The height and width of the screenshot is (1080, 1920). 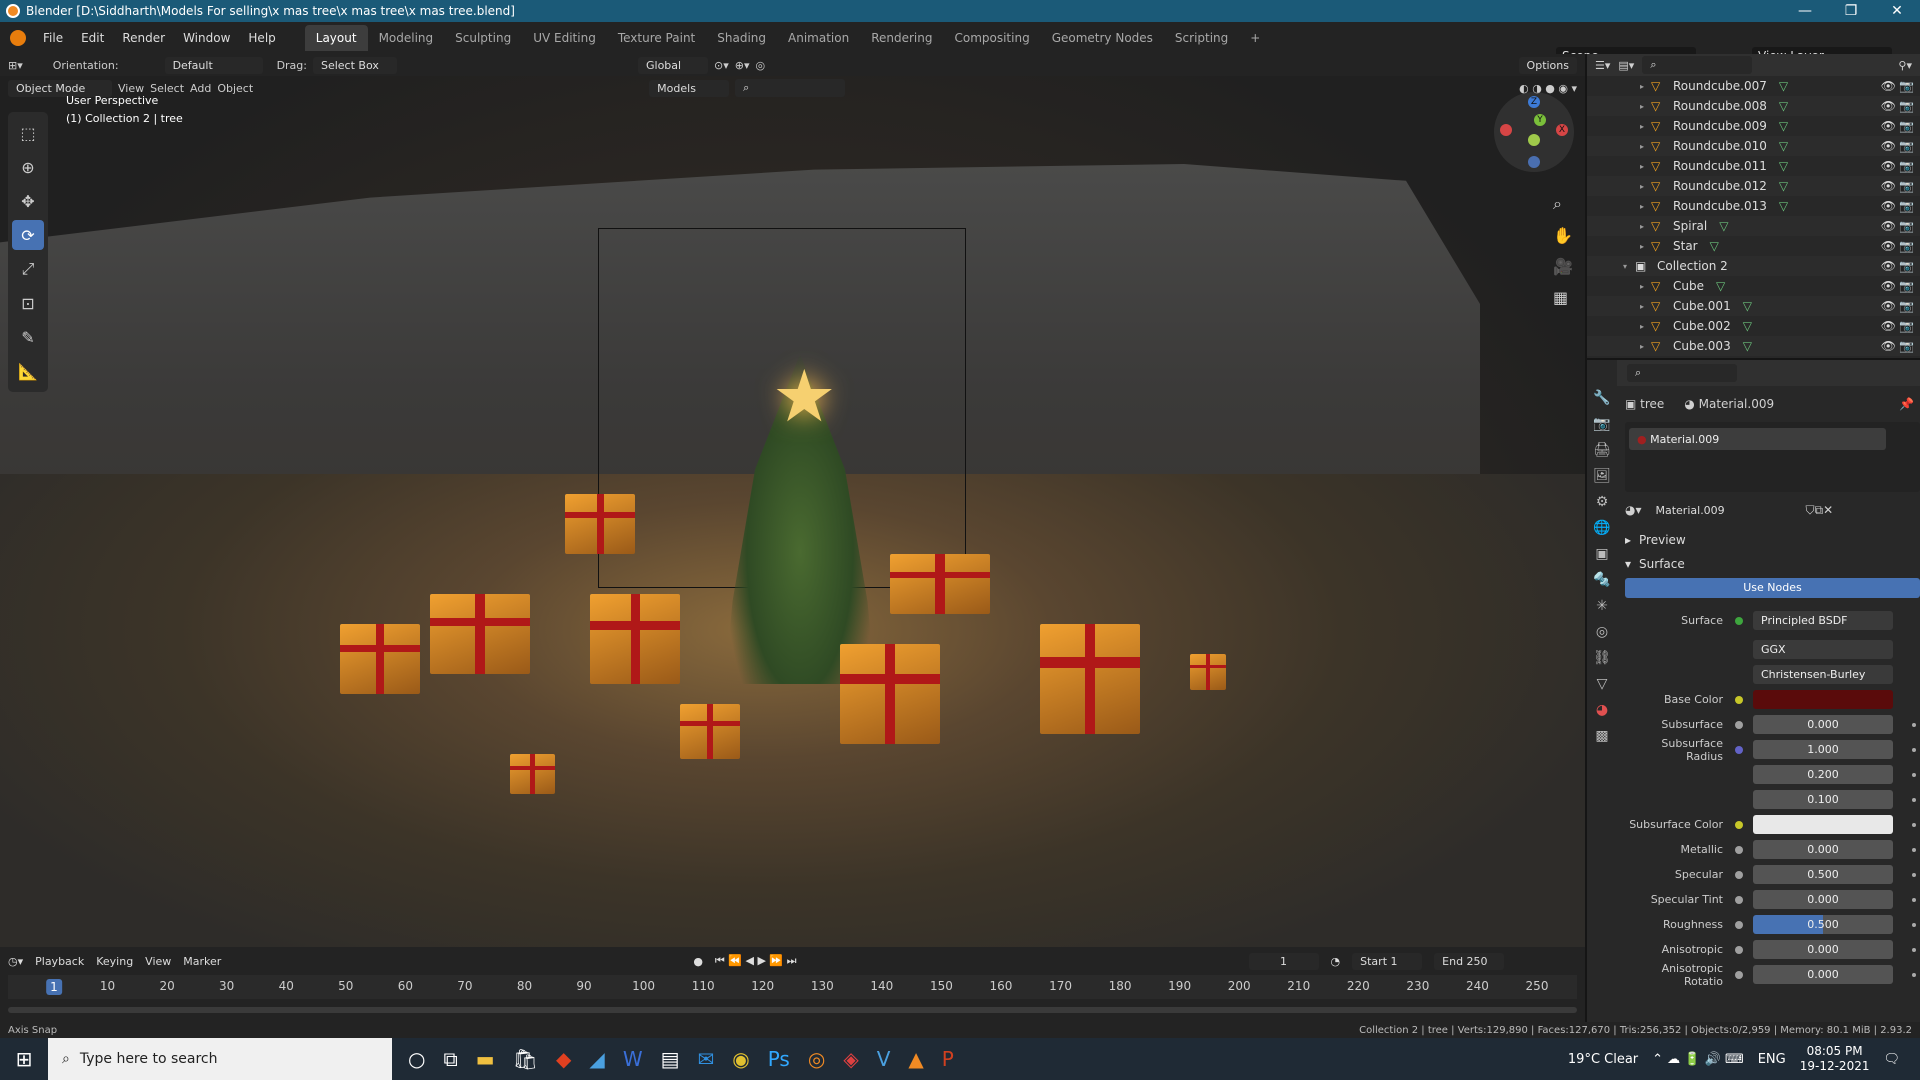 What do you see at coordinates (1757, 439) in the screenshot?
I see `material-slot: ● Material.009` at bounding box center [1757, 439].